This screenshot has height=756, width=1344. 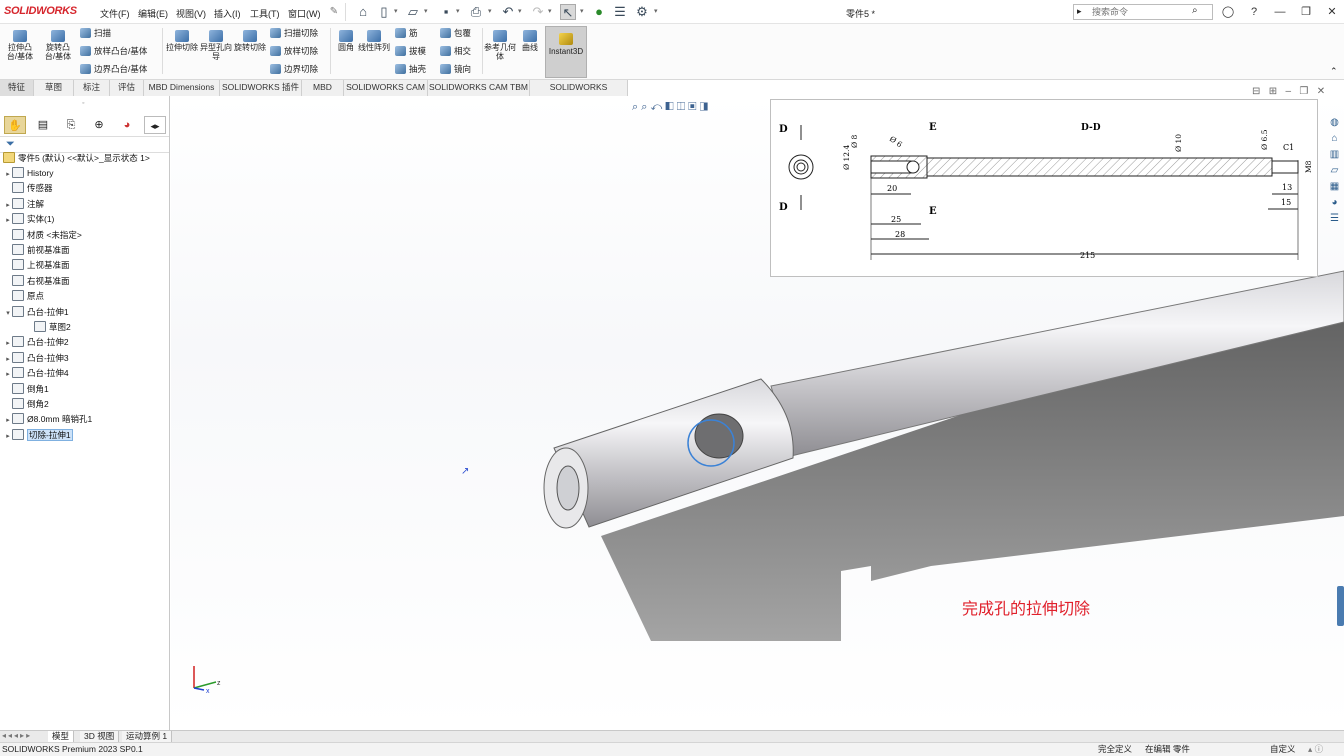 What do you see at coordinates (85, 158) in the screenshot?
I see `tree-root-part: 零件5 (默认) <<默认>_显示状态 1>` at bounding box center [85, 158].